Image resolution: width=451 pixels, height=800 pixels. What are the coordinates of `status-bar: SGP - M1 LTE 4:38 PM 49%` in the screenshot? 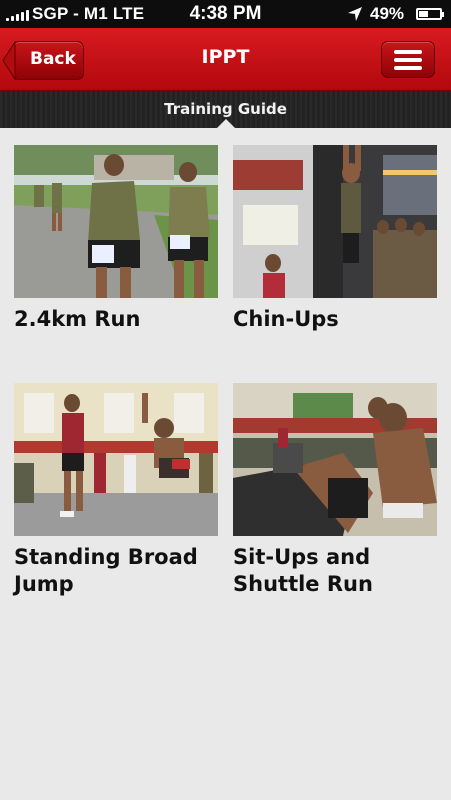 It's located at (225, 14).